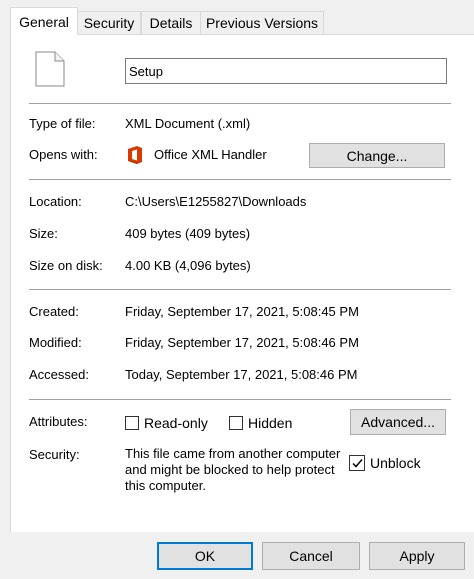 The width and height of the screenshot is (474, 579). What do you see at coordinates (216, 201) in the screenshot?
I see `location-value: C:\Users\E1255827\Downloads` at bounding box center [216, 201].